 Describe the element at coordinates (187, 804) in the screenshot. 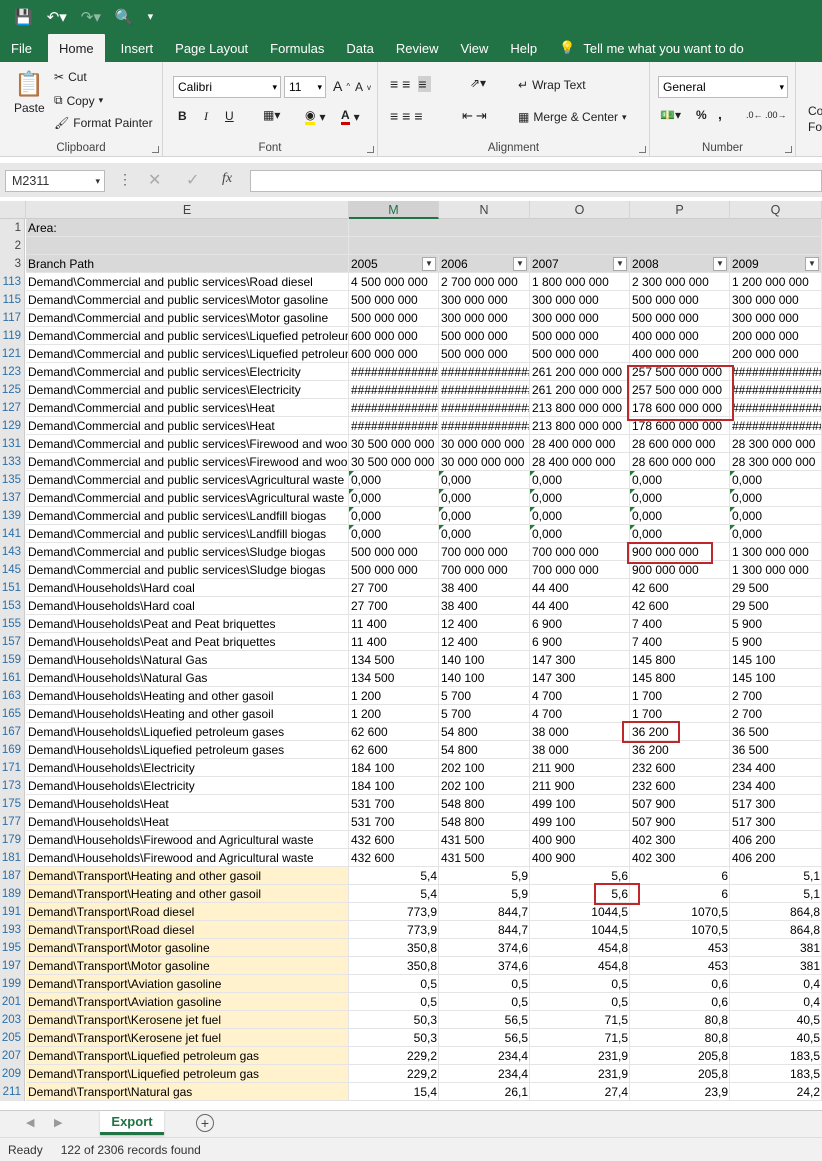

I see `branch-path-cell: Demand\Households\Heat` at that location.